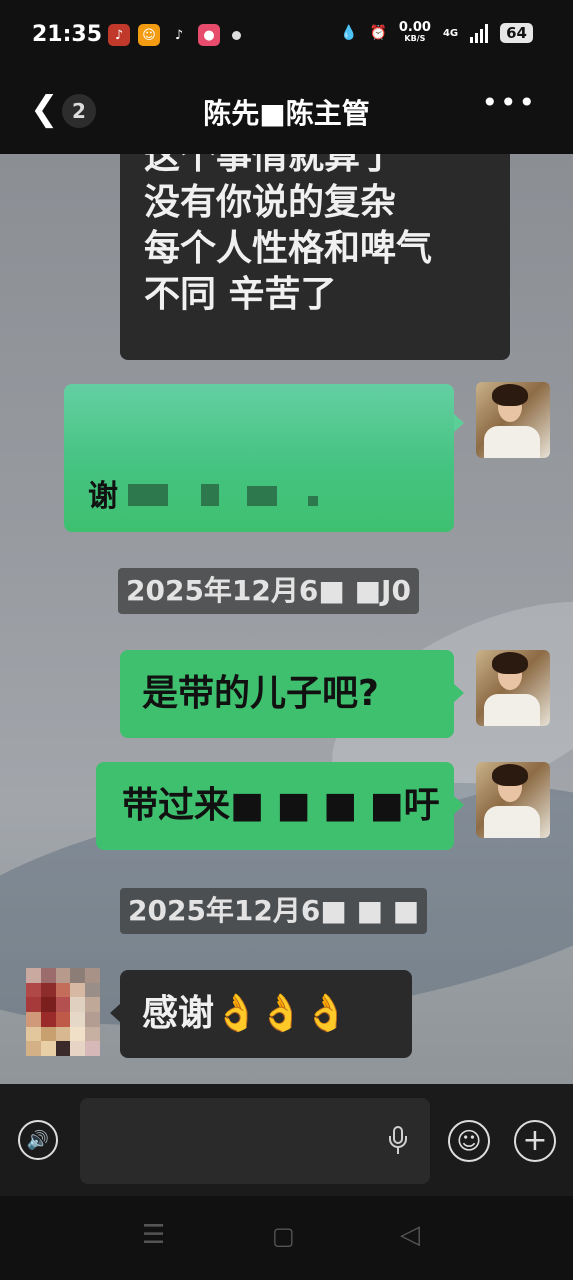 This screenshot has width=573, height=1280. Describe the element at coordinates (349, 33) in the screenshot. I see `water-drop-icon: 💧` at that location.